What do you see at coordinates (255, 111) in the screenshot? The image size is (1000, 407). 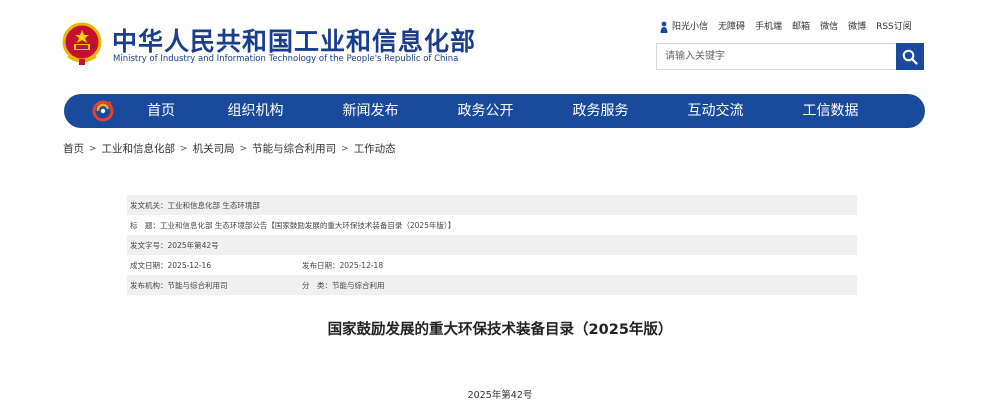 I see `nav-item-organization: 组织机构` at bounding box center [255, 111].